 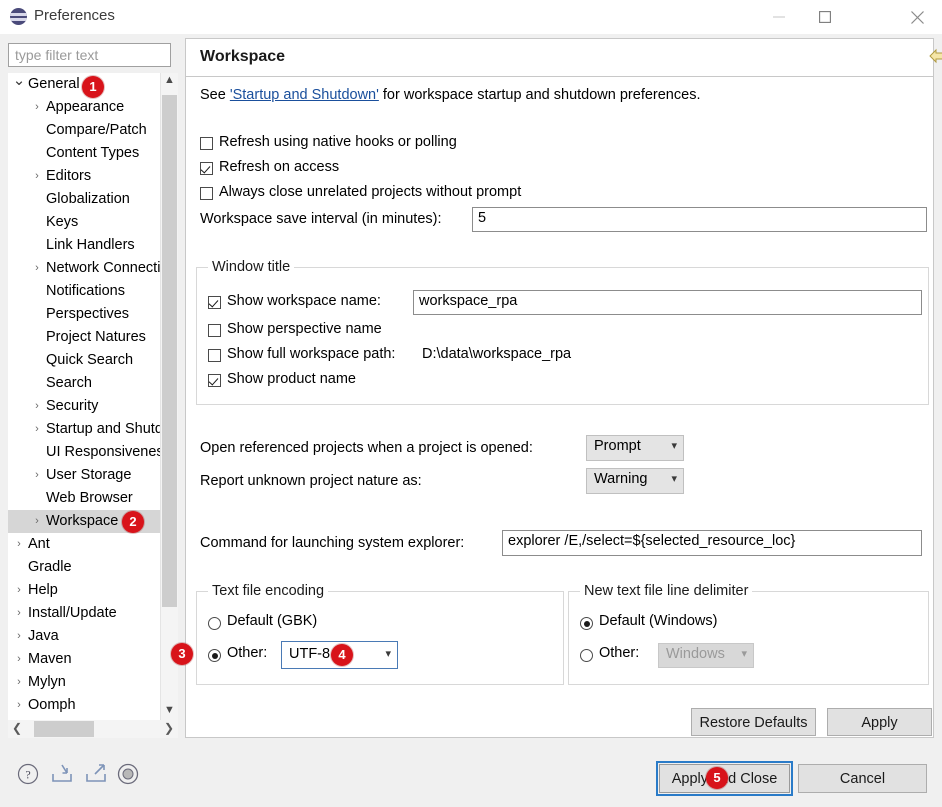 I want to click on save-interval-label: Workspace save interval (in minutes):, so click(x=321, y=219).